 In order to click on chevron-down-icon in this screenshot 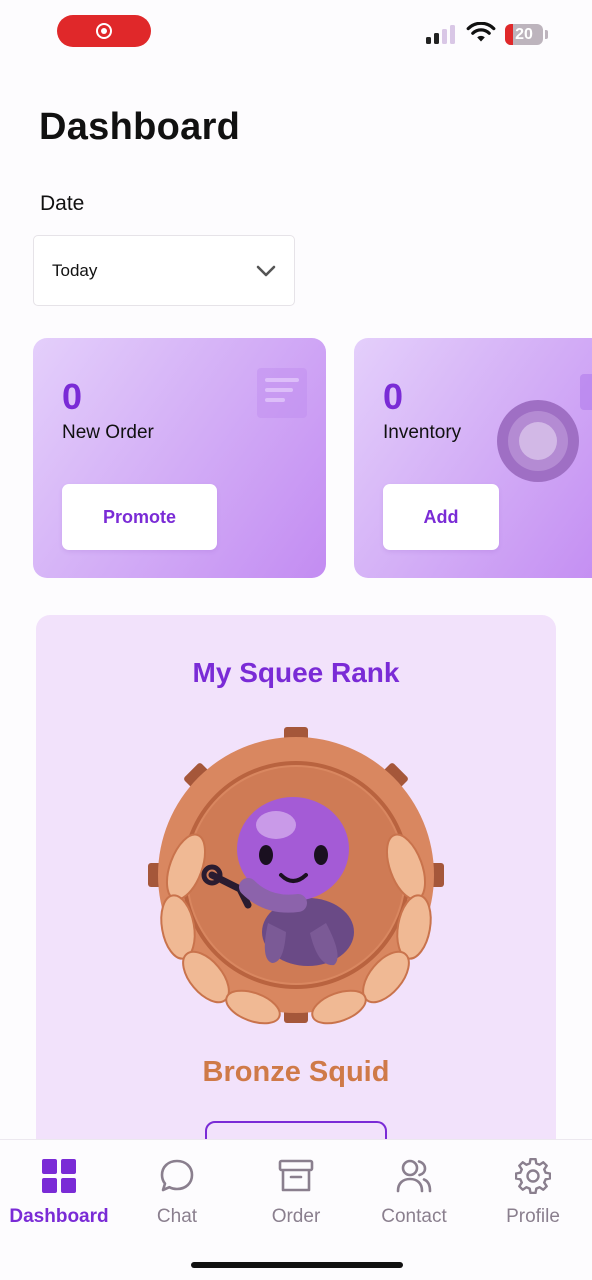, I will do `click(266, 270)`.